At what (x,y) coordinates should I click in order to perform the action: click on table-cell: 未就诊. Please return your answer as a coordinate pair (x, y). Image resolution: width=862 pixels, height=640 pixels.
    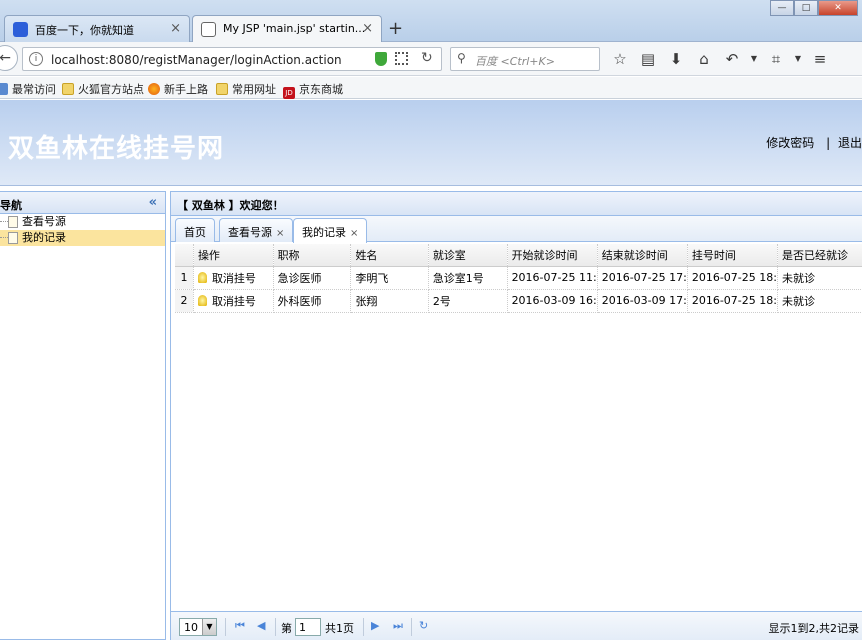
    Looking at the image, I should click on (819, 278).